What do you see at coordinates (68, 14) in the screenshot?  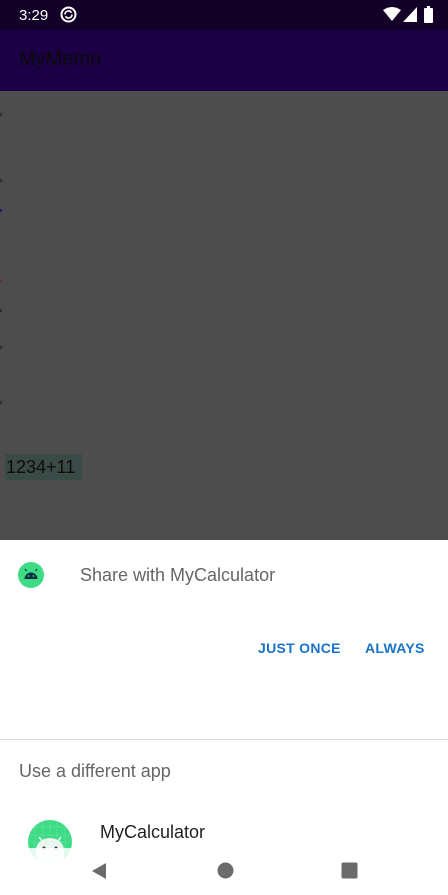 I see `sync-icon` at bounding box center [68, 14].